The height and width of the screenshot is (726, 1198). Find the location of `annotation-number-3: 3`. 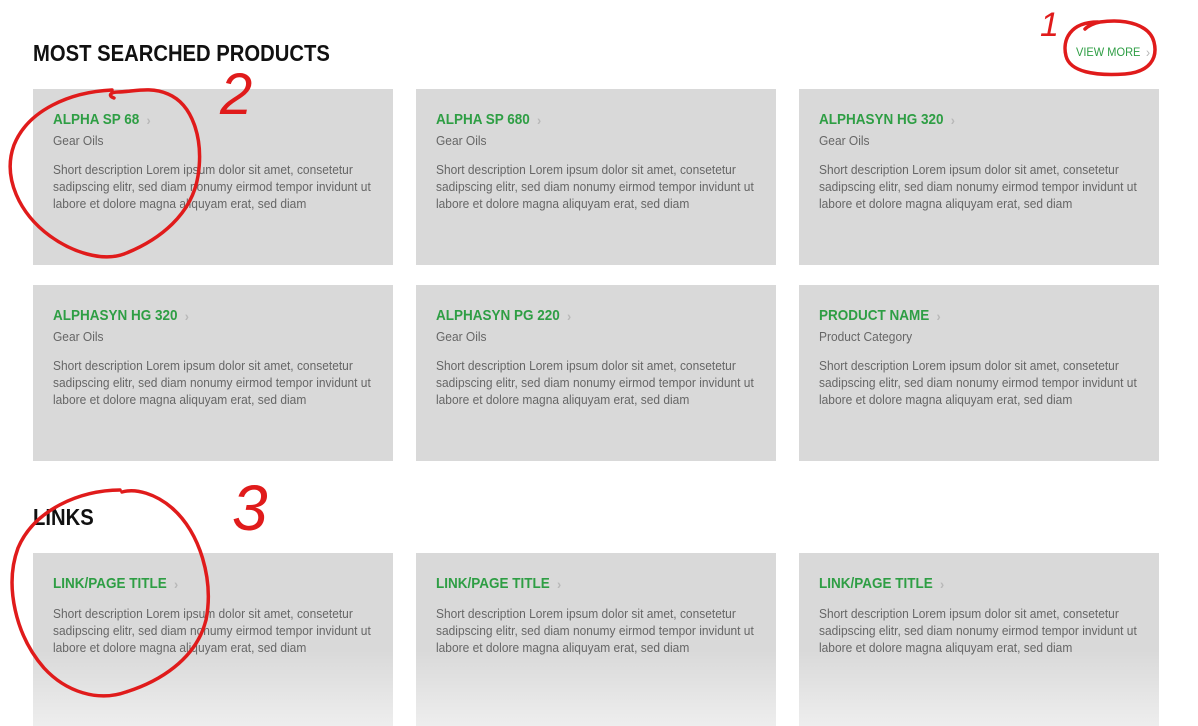

annotation-number-3: 3 is located at coordinates (250, 508).